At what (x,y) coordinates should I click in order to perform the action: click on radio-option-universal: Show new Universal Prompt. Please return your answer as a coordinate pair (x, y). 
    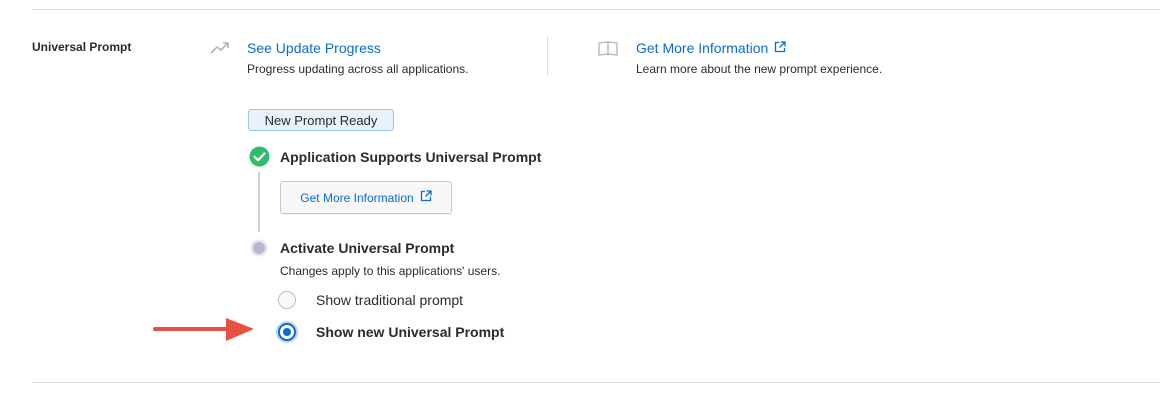
    Looking at the image, I should click on (391, 332).